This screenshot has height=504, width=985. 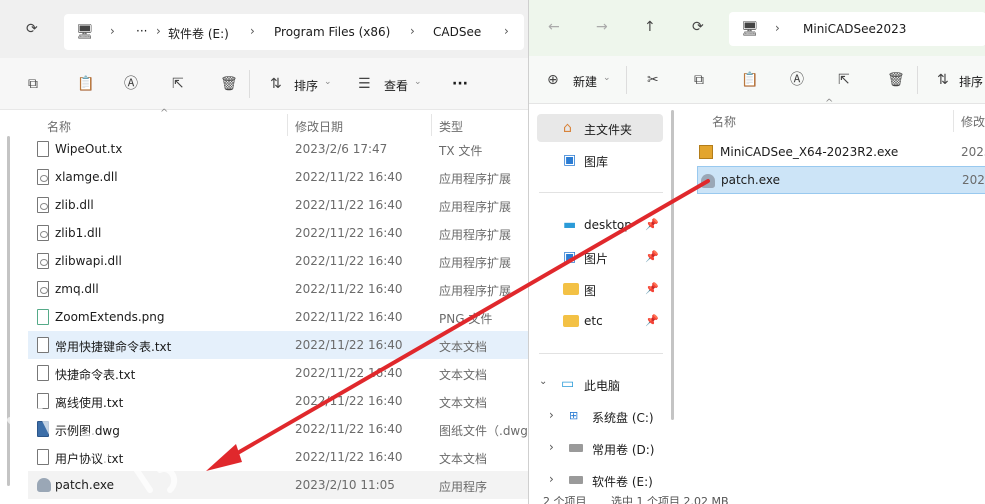 What do you see at coordinates (463, 459) in the screenshot?
I see `file-type: 文本文档` at bounding box center [463, 459].